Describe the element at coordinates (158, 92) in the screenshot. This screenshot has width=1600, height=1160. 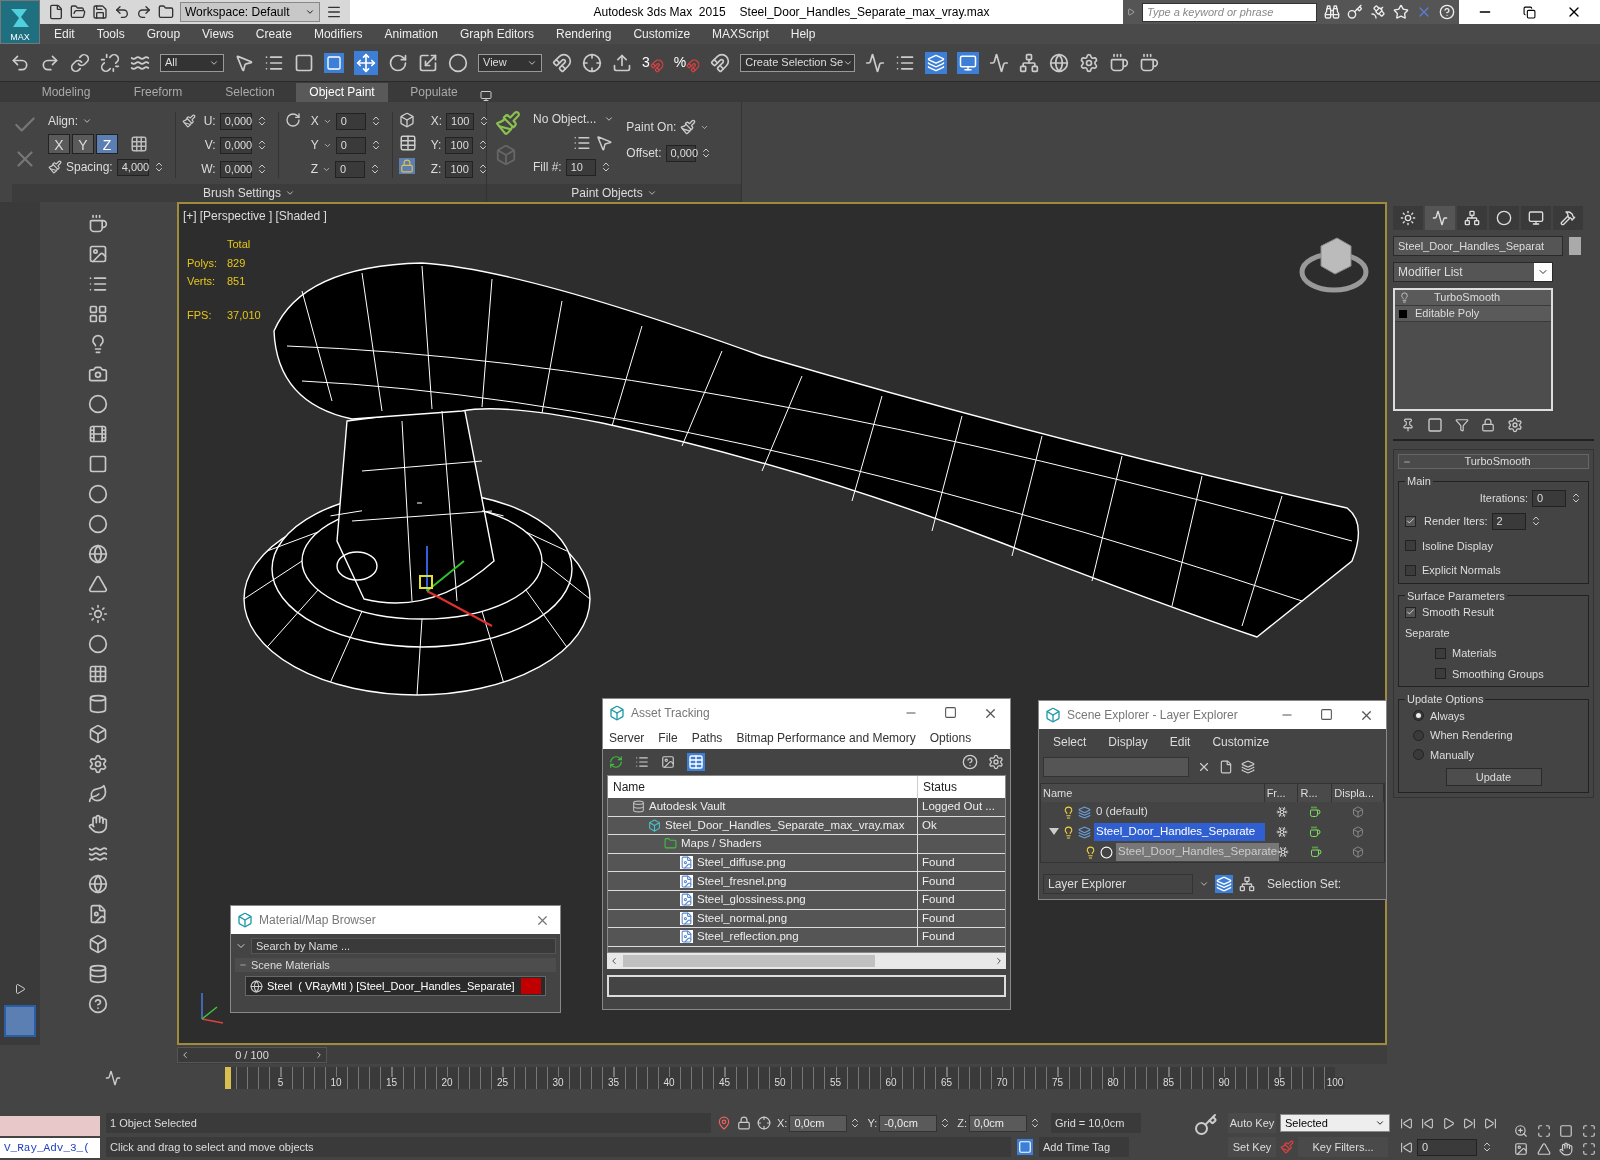
I see `ribbon-tab: Freeform` at that location.